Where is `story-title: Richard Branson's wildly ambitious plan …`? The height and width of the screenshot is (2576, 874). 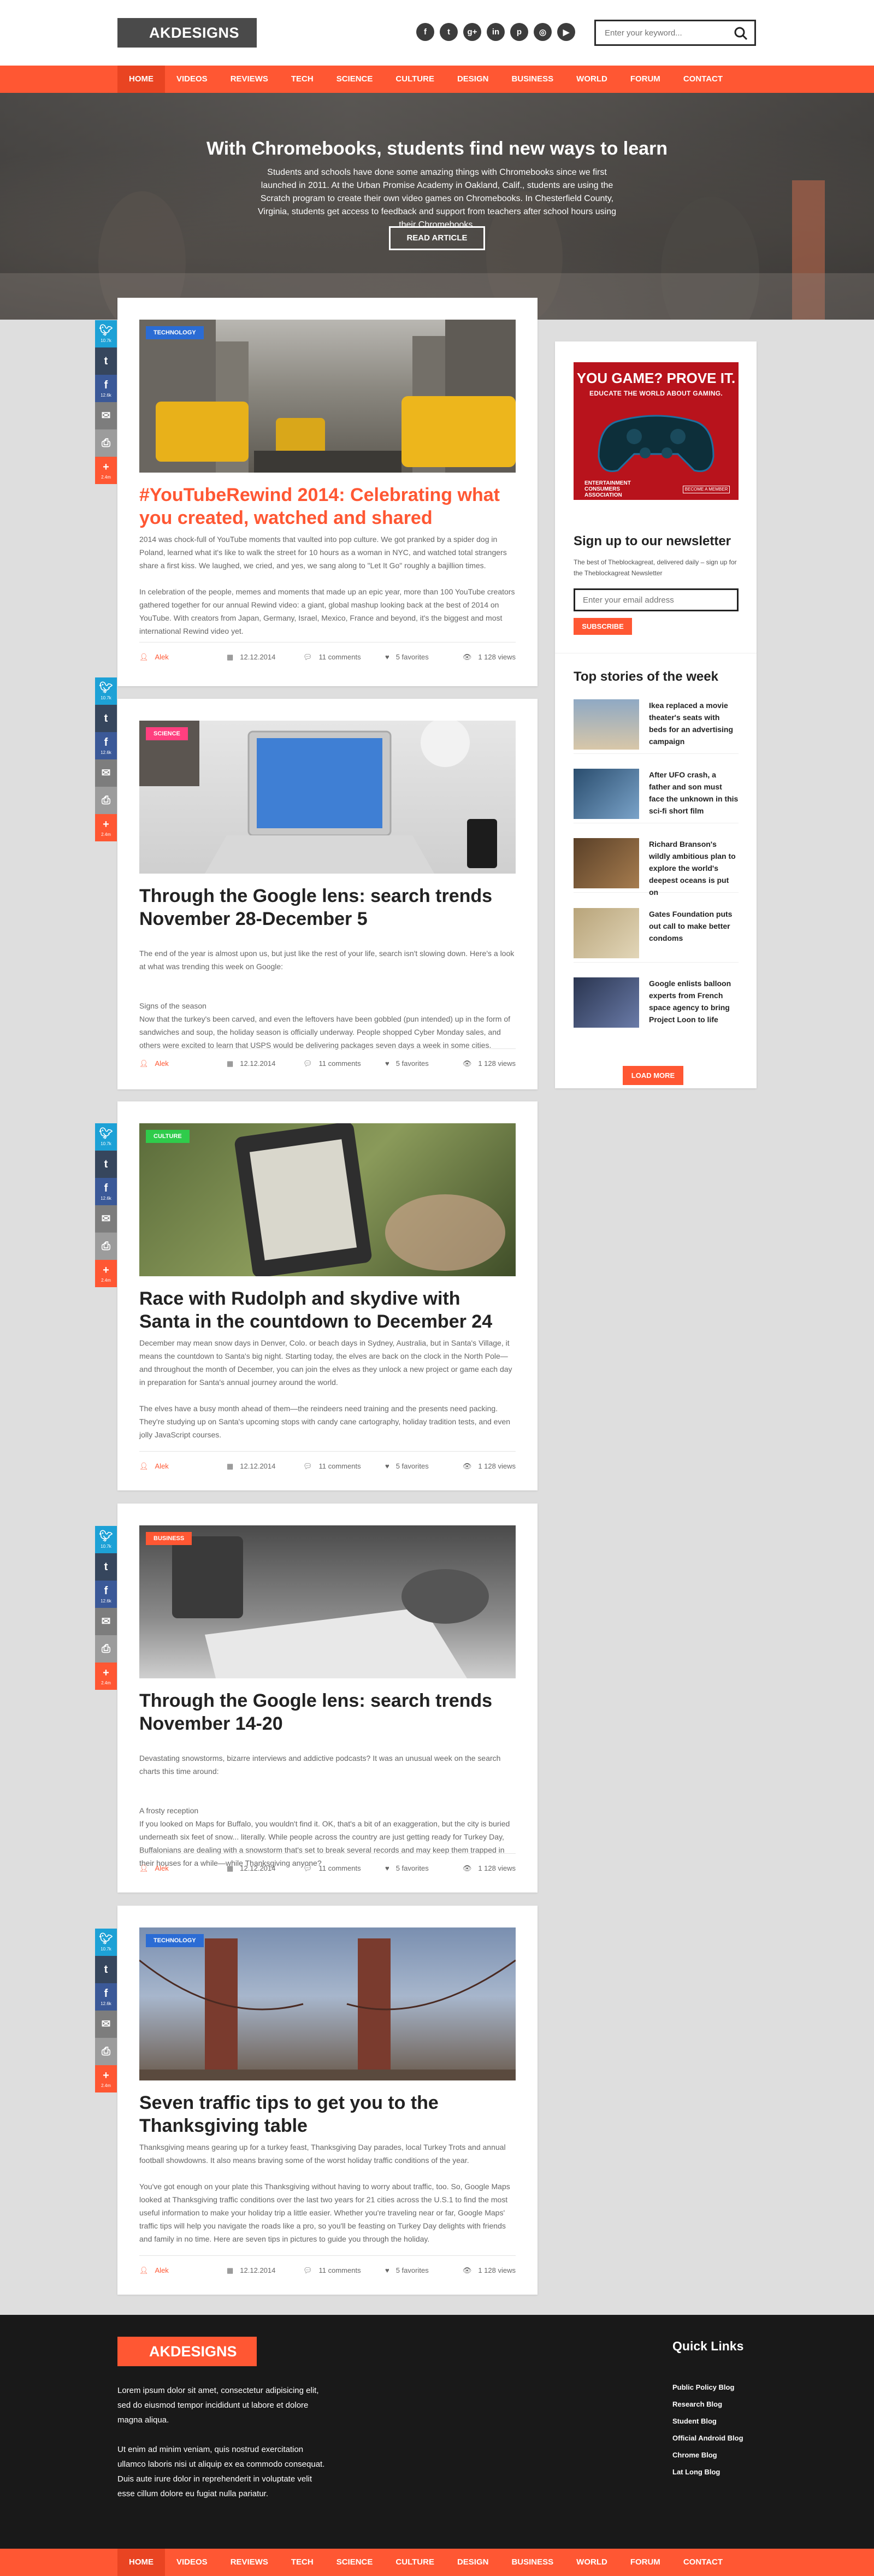 story-title: Richard Branson's wildly ambitious plan … is located at coordinates (694, 868).